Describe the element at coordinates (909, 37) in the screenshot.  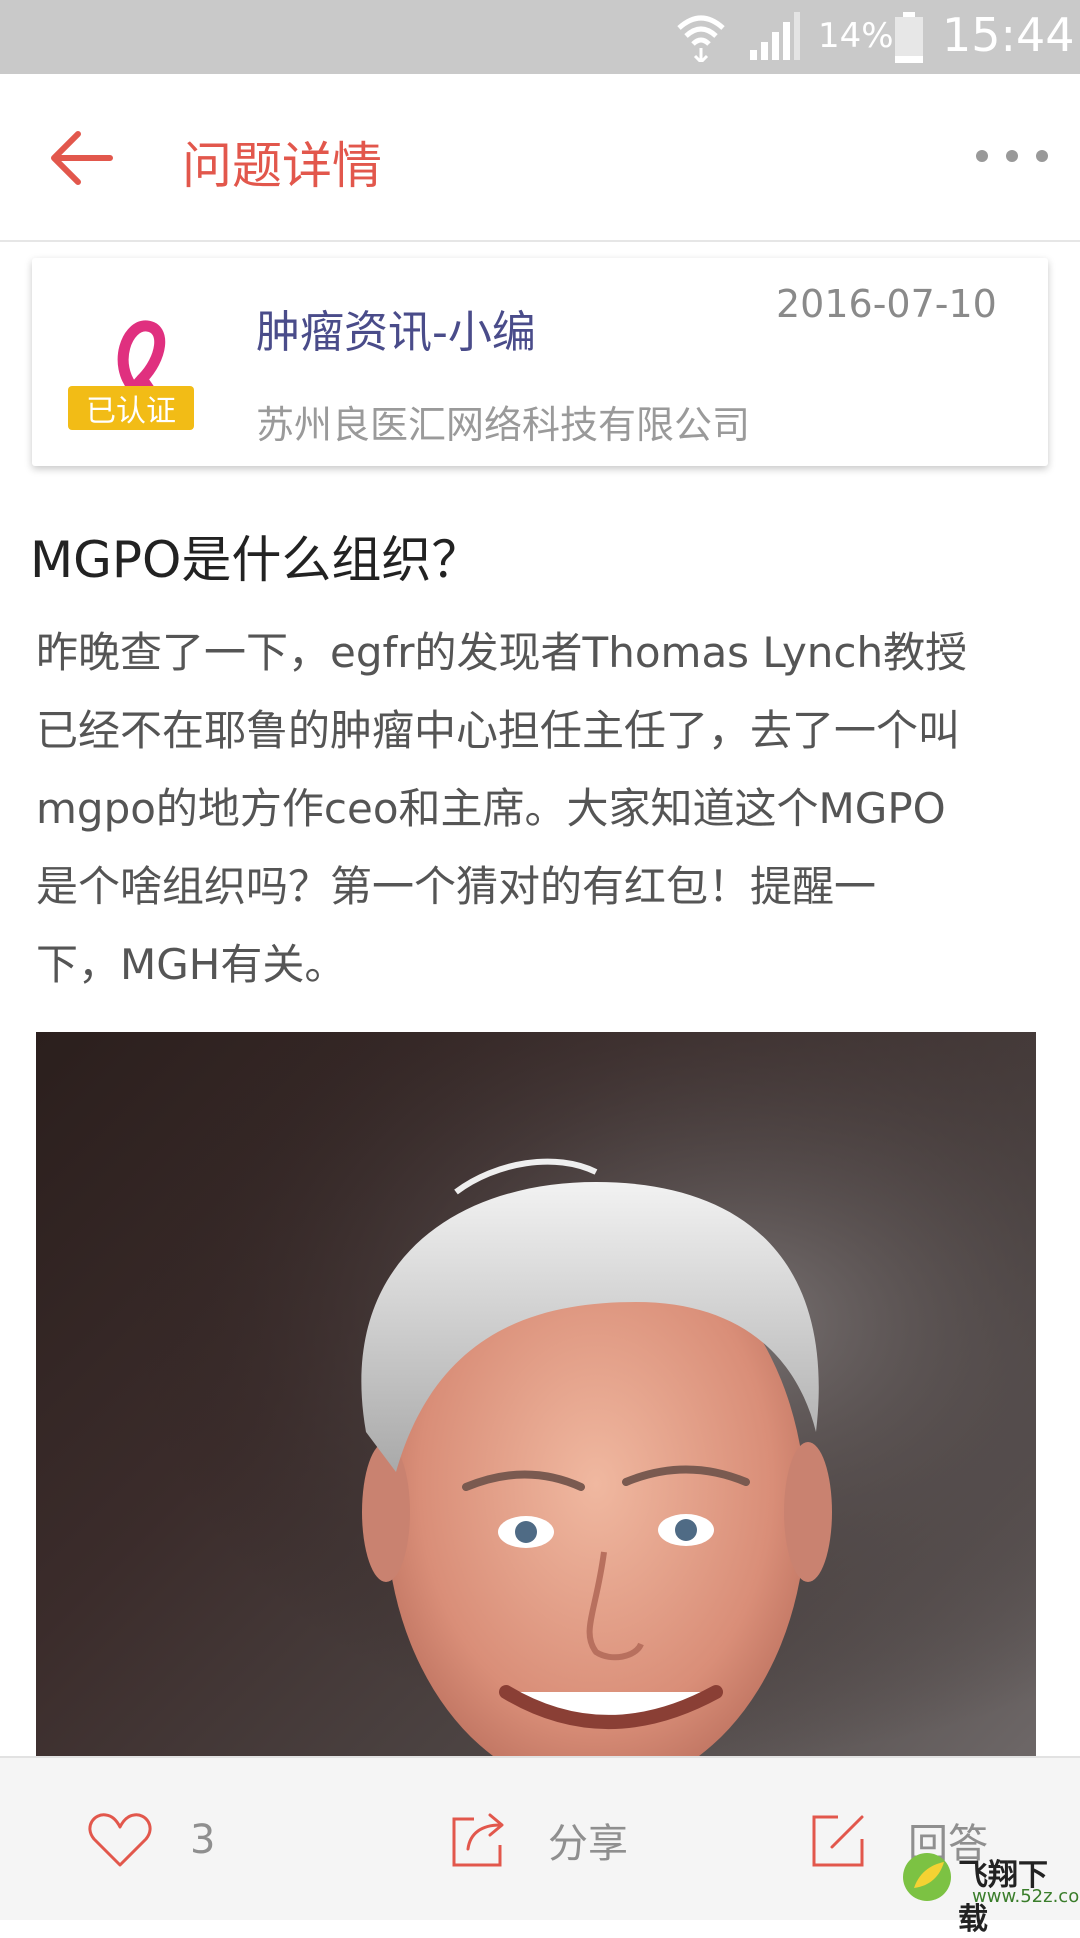
I see `battery-icon` at that location.